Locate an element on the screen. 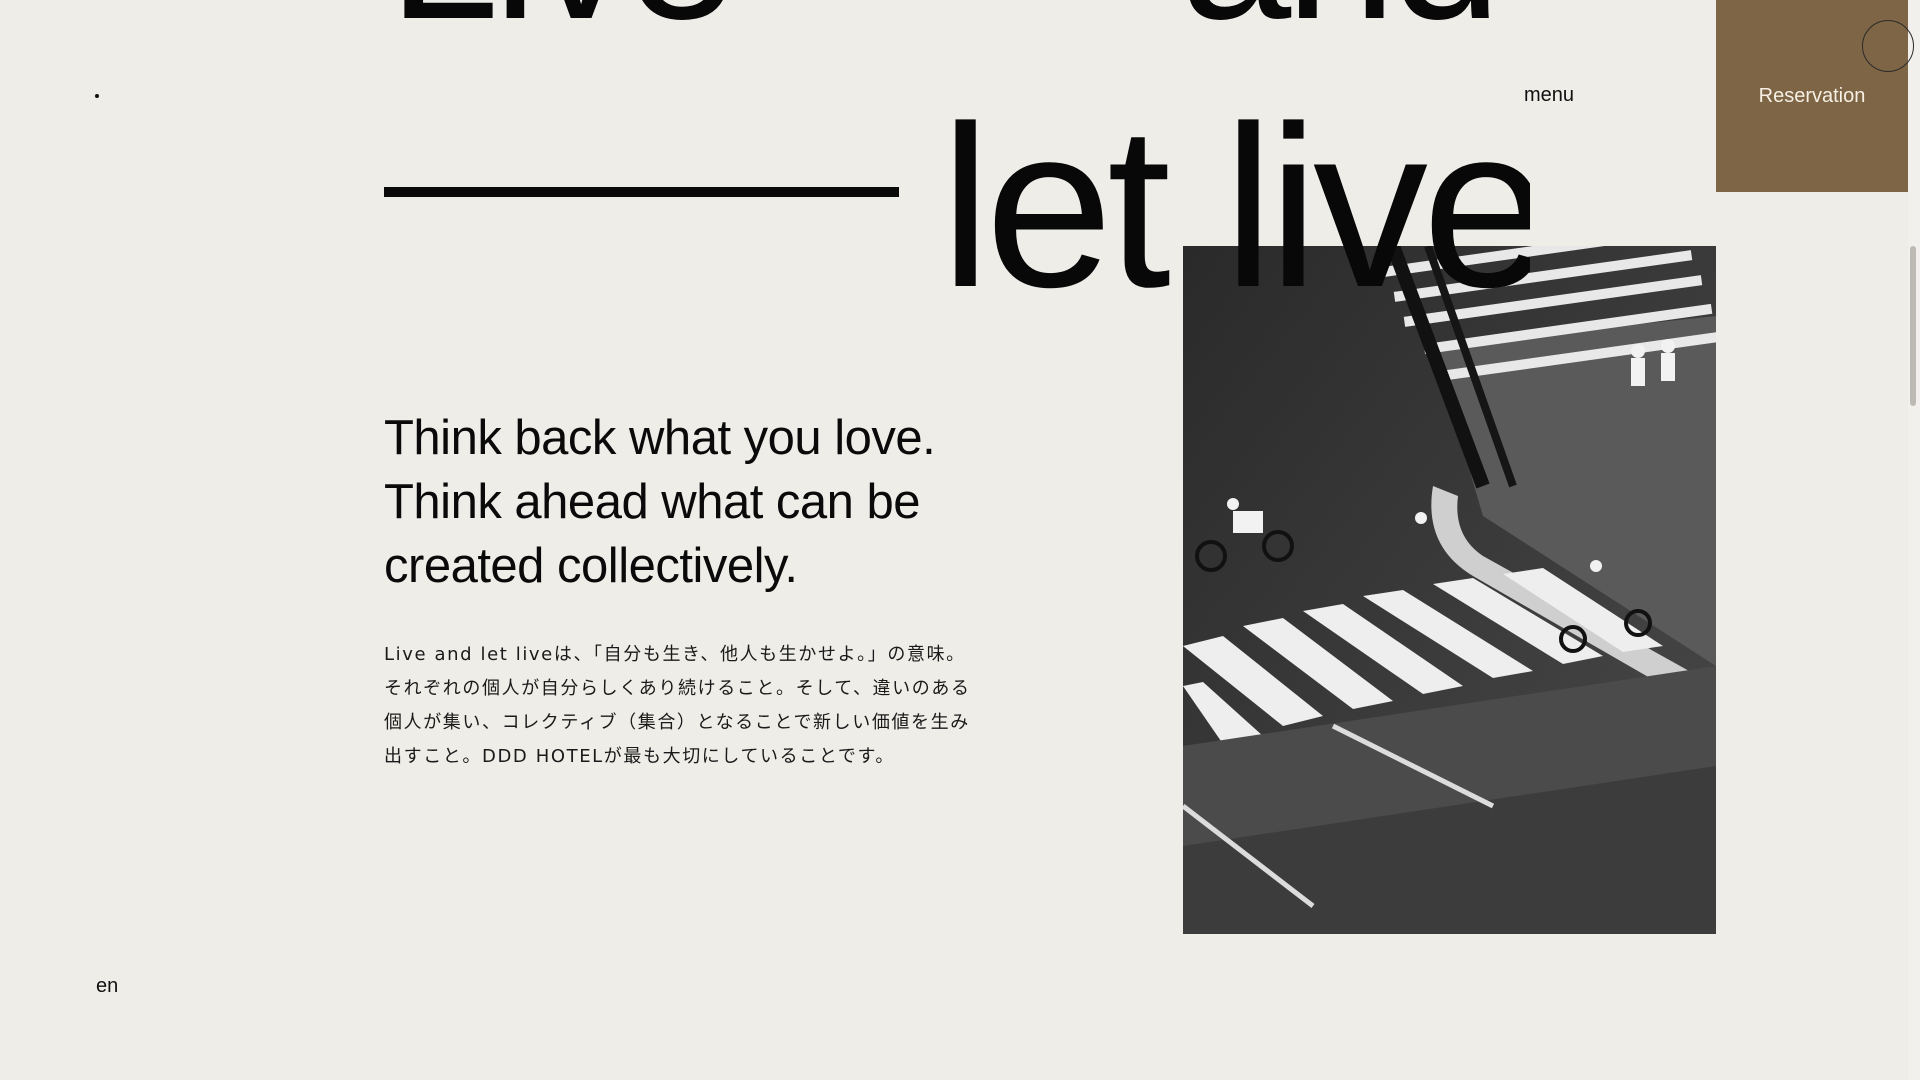  hero-word-live: Live is located at coordinates (562, 25).